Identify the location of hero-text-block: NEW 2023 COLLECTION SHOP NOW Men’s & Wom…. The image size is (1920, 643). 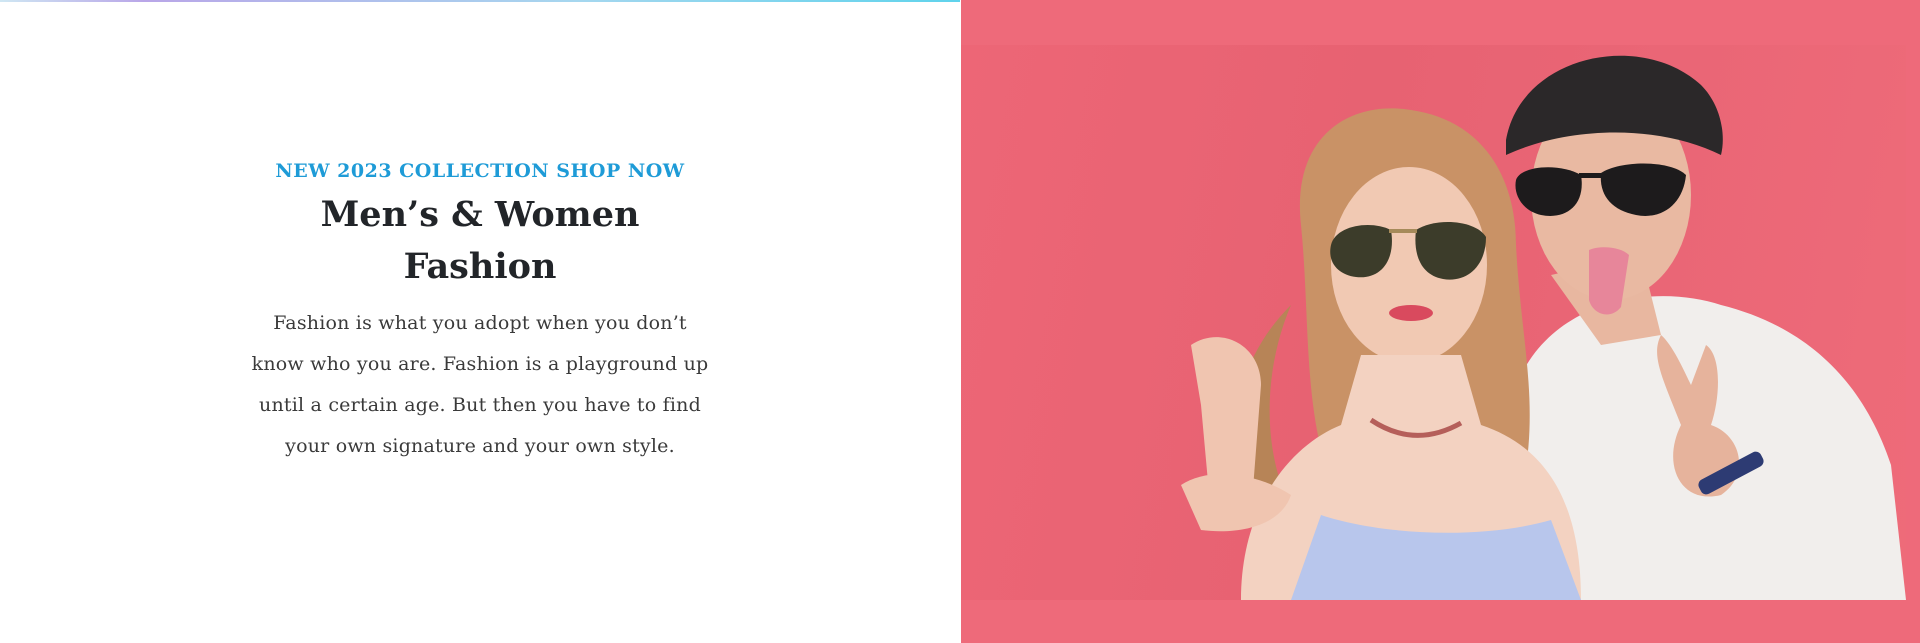
(480, 311).